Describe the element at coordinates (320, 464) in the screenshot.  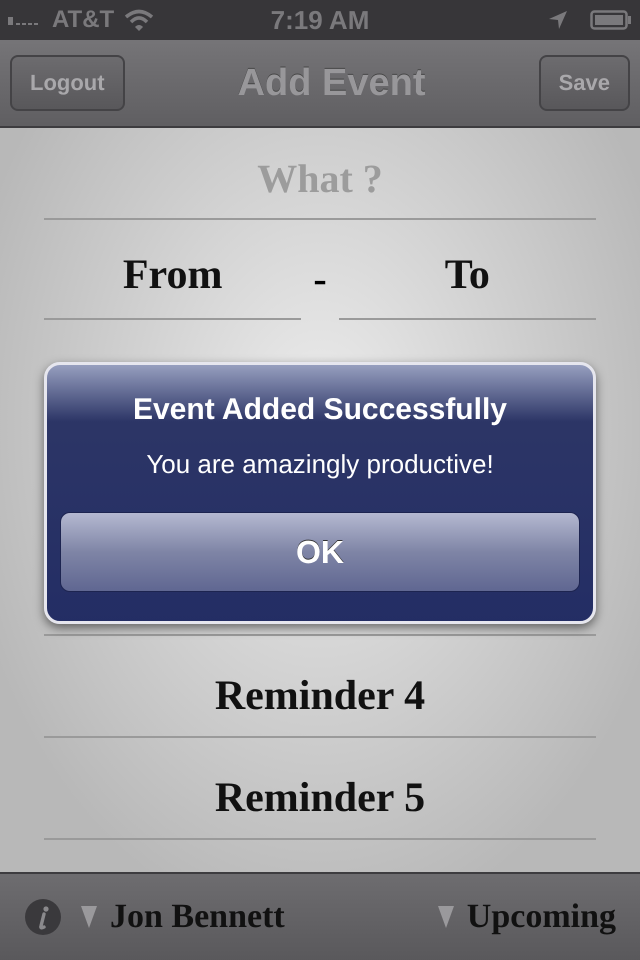
I see `alert-message: You are amazingly productive!` at that location.